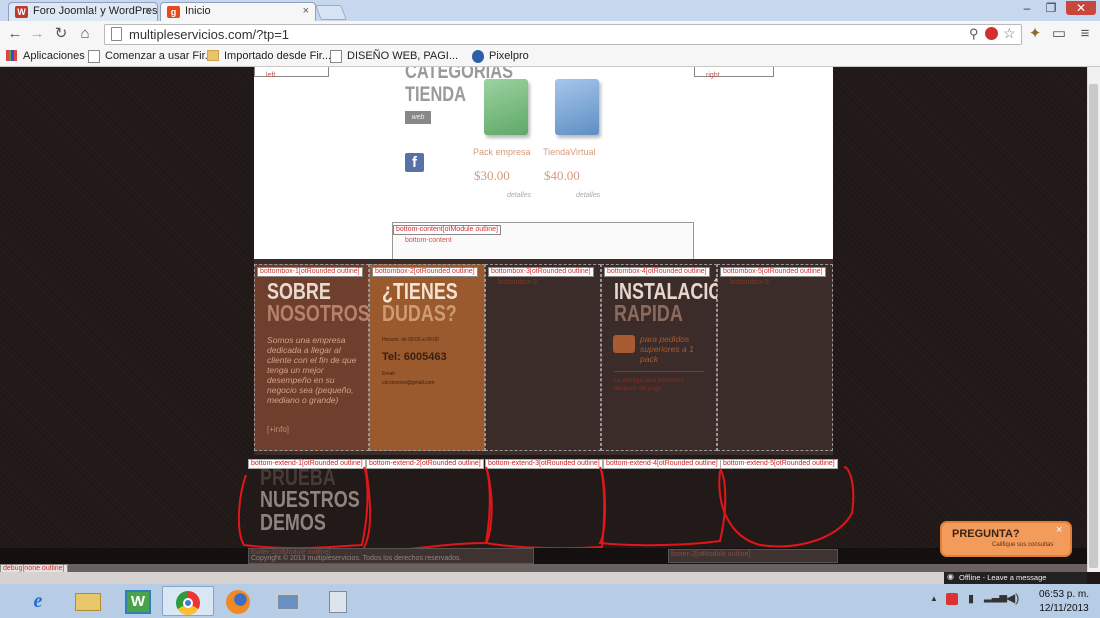 The image size is (1100, 618). I want to click on calculator-icon, so click(338, 601).